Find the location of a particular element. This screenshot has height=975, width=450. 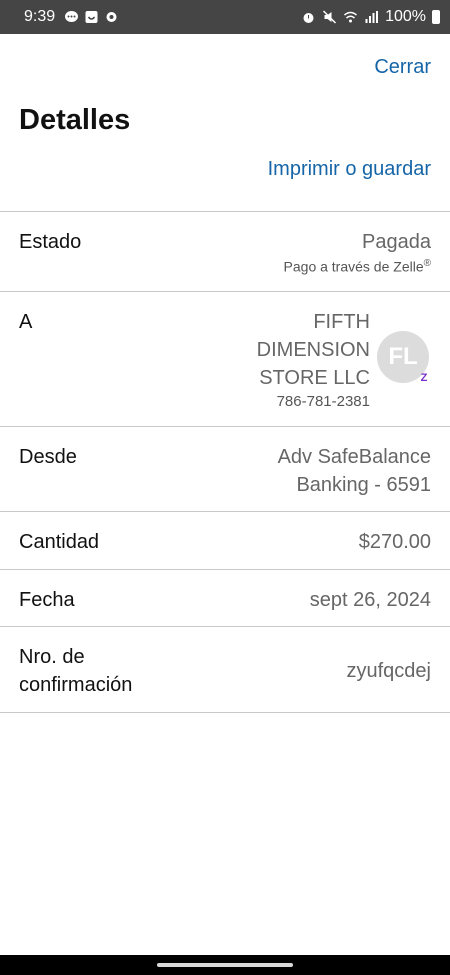

message-icon is located at coordinates (71, 16).